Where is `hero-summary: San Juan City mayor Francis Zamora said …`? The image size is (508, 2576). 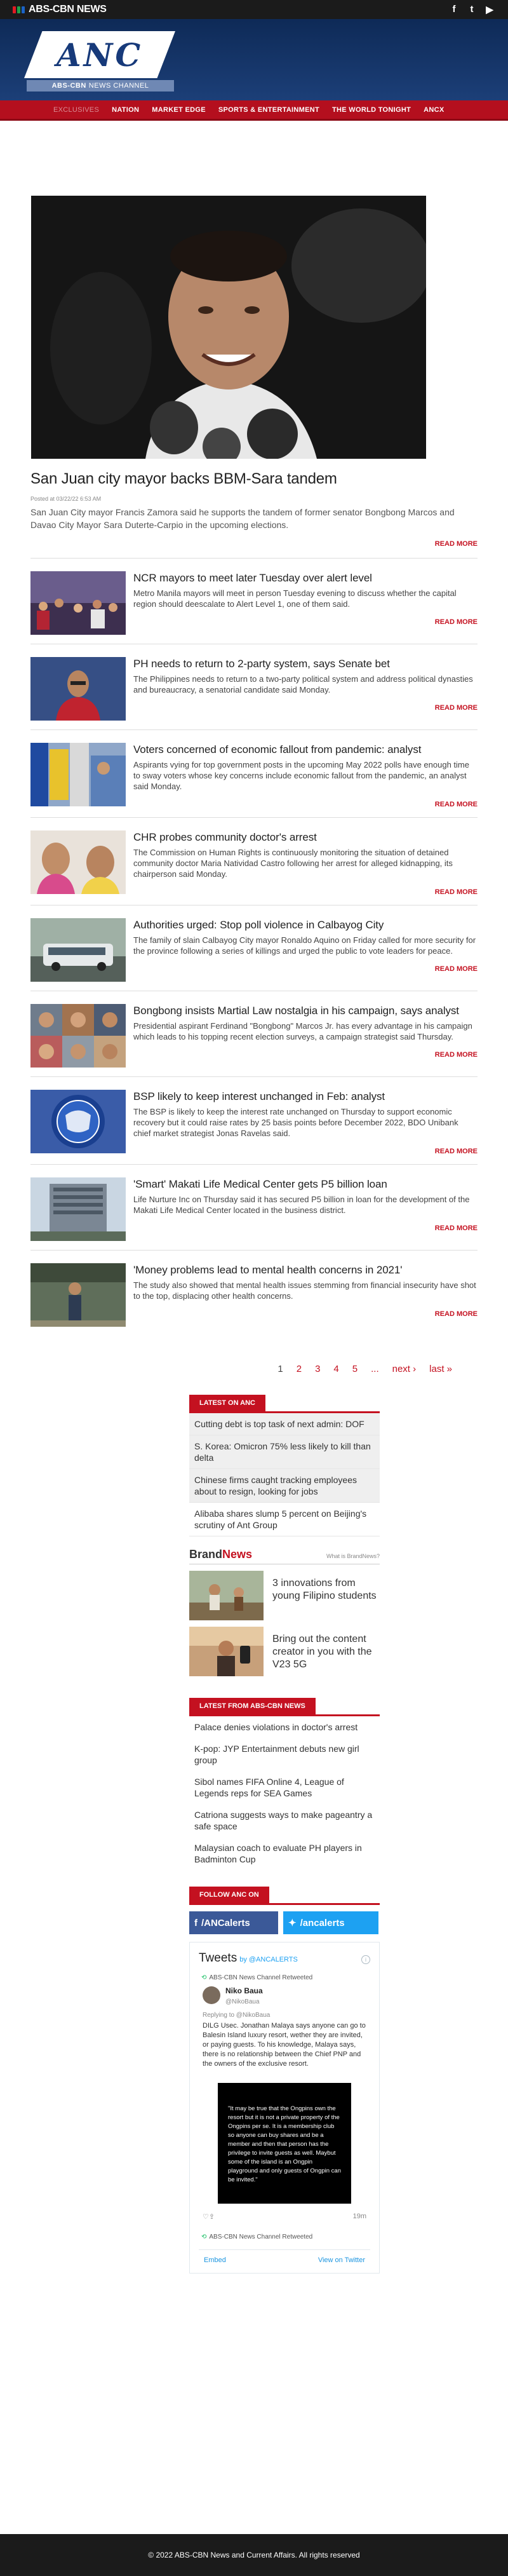
hero-summary: San Juan City mayor Francis Zamora said … is located at coordinates (243, 518).